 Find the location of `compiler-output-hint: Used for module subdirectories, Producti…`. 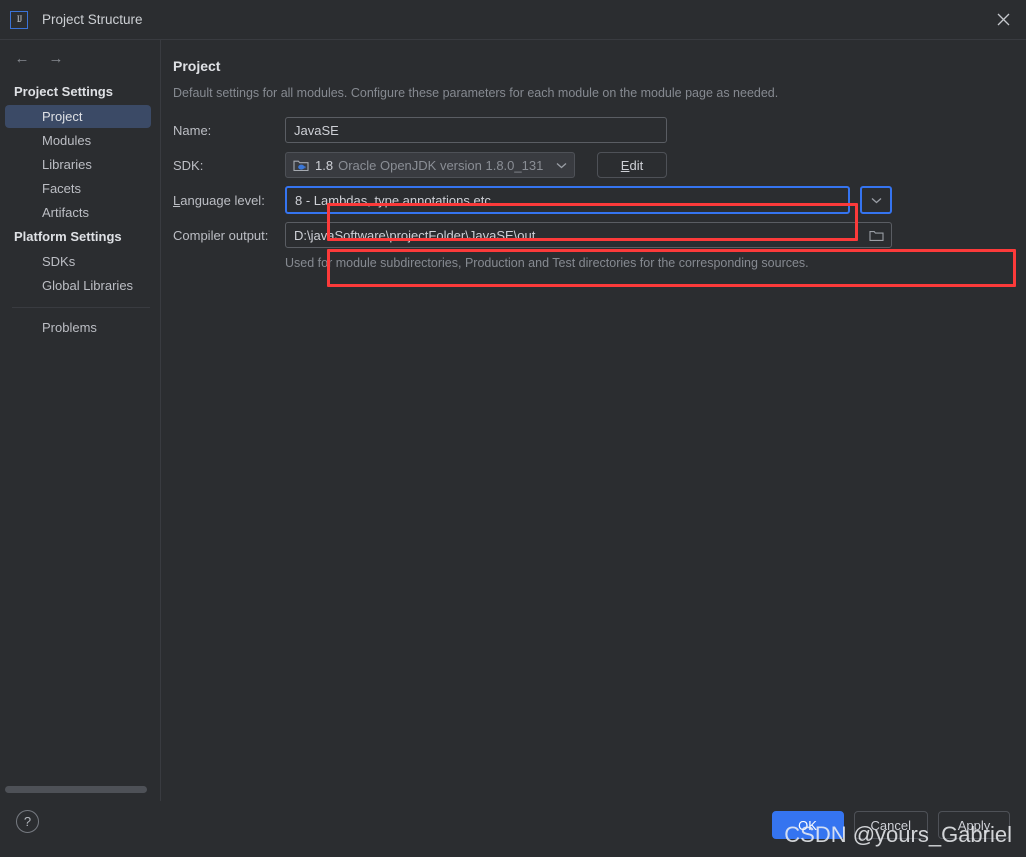

compiler-output-hint: Used for module subdirectories, Producti… is located at coordinates (547, 263).